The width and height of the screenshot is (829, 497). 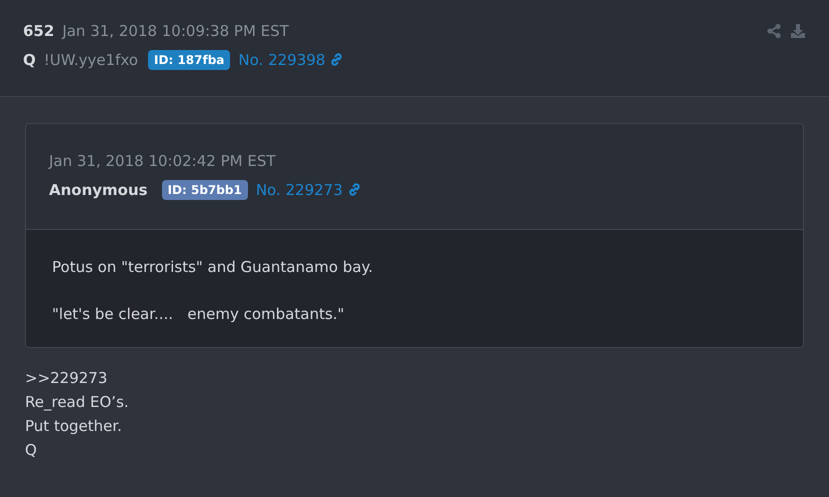 What do you see at coordinates (175, 31) in the screenshot?
I see `post-timestamp: Jan 31, 2018 10:09:38 PM EST` at bounding box center [175, 31].